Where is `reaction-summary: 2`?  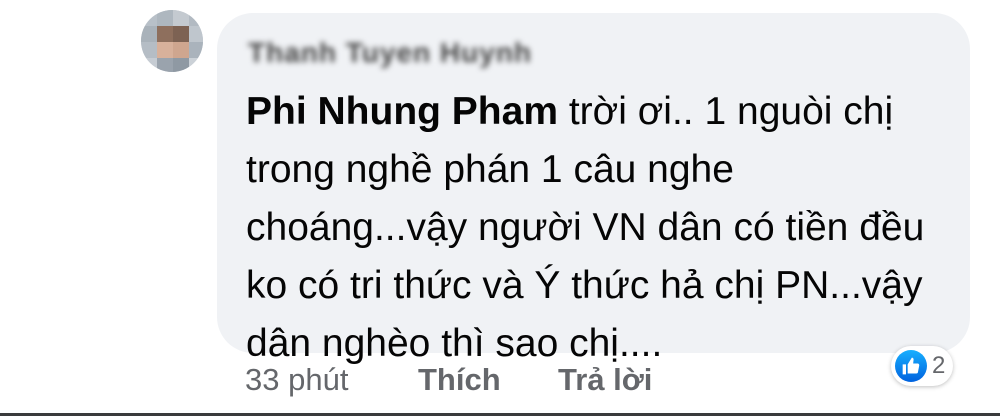
reaction-summary: 2 is located at coordinates (922, 366).